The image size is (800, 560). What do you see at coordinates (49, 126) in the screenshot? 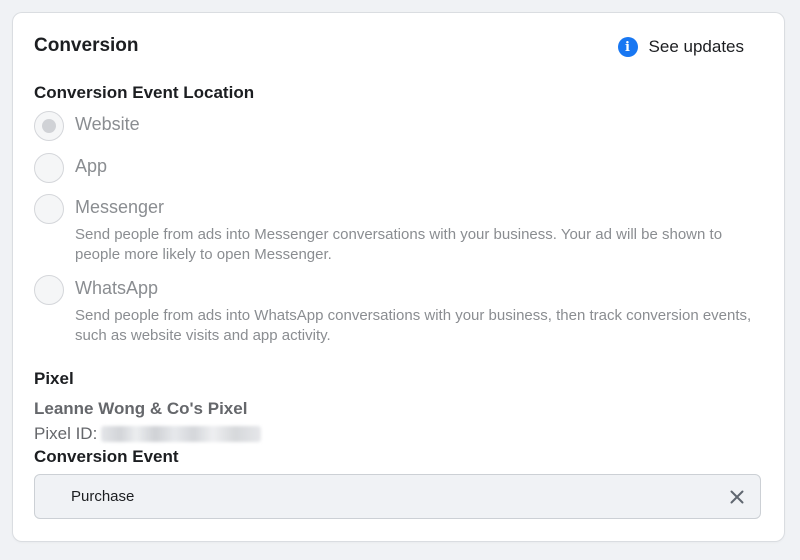
I see `radio-website` at bounding box center [49, 126].